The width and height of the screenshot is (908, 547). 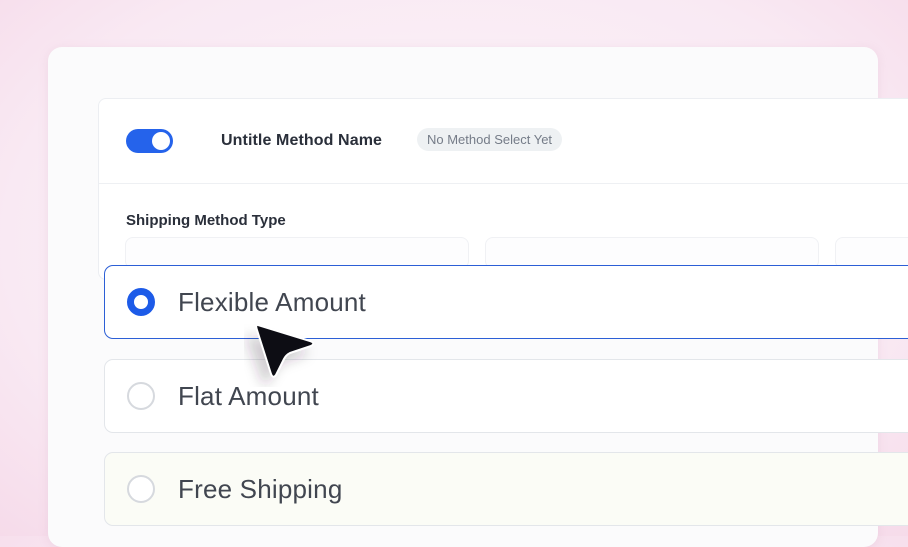 I want to click on section-label: Shipping Method Type, so click(x=206, y=220).